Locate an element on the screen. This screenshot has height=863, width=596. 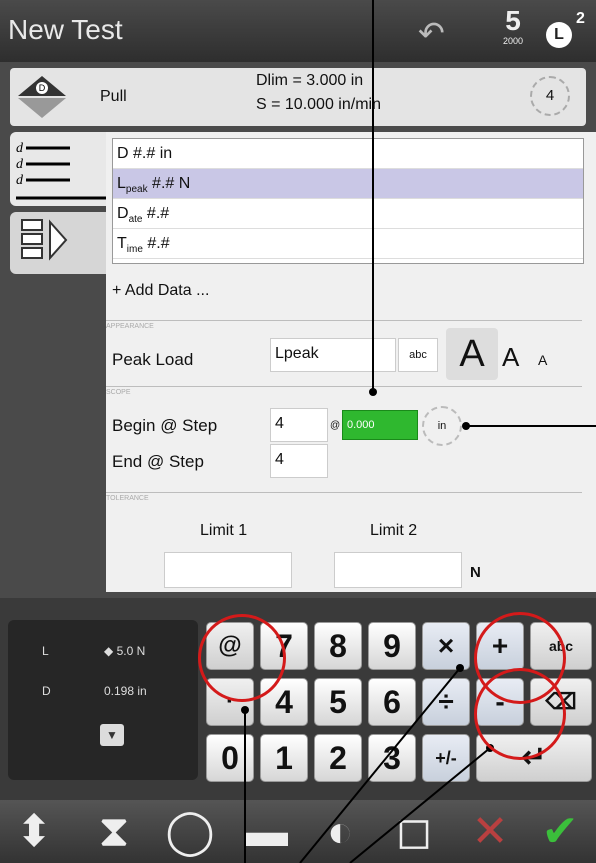
at-sign: @ is located at coordinates (335, 425).